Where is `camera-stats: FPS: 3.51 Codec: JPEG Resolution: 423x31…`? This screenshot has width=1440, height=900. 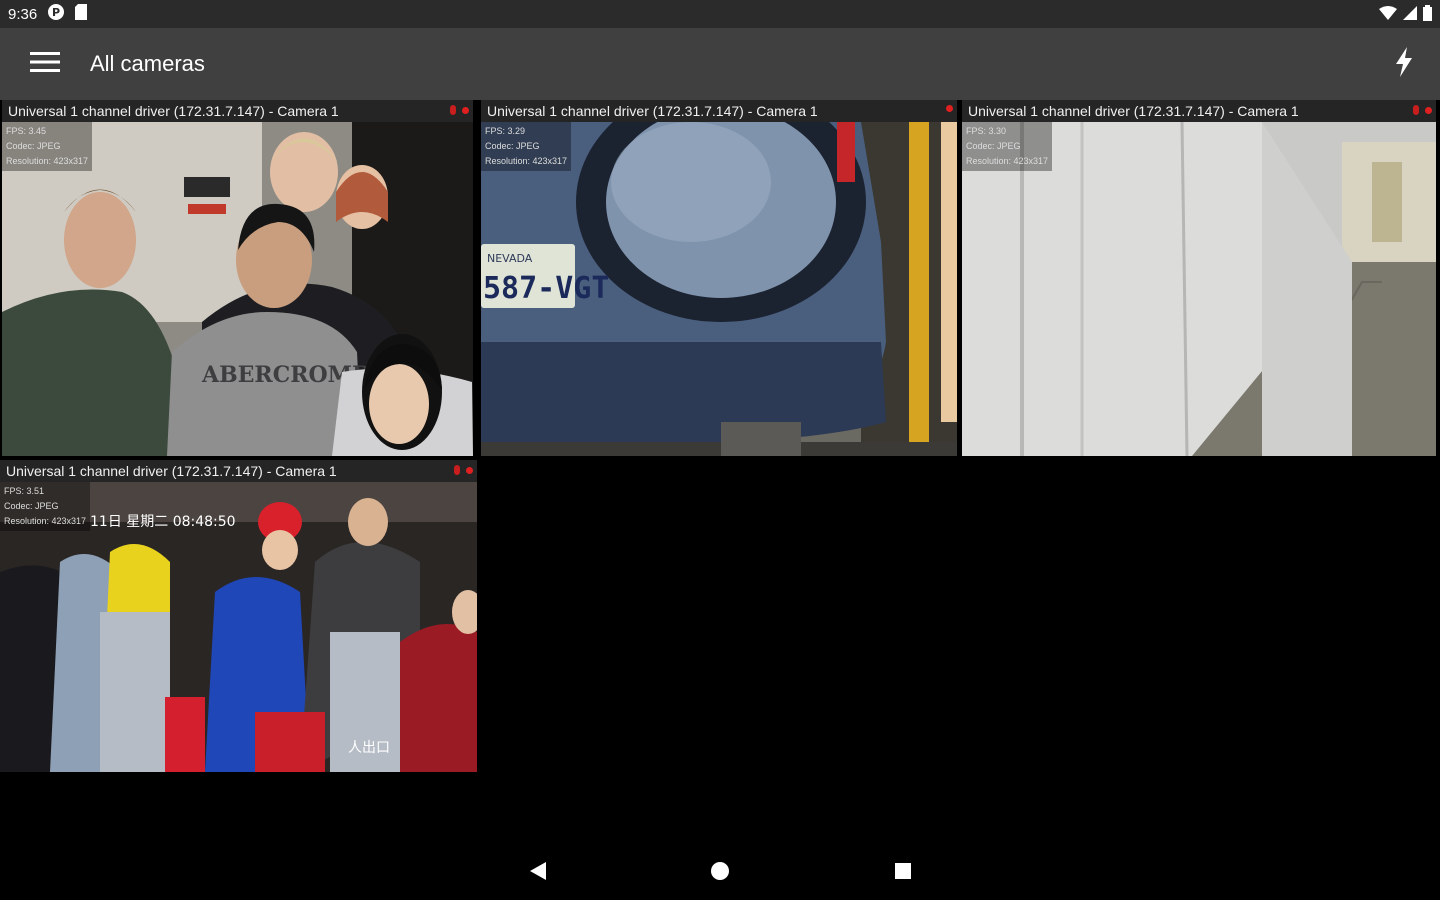
camera-stats: FPS: 3.51 Codec: JPEG Resolution: 423x31… is located at coordinates (45, 506).